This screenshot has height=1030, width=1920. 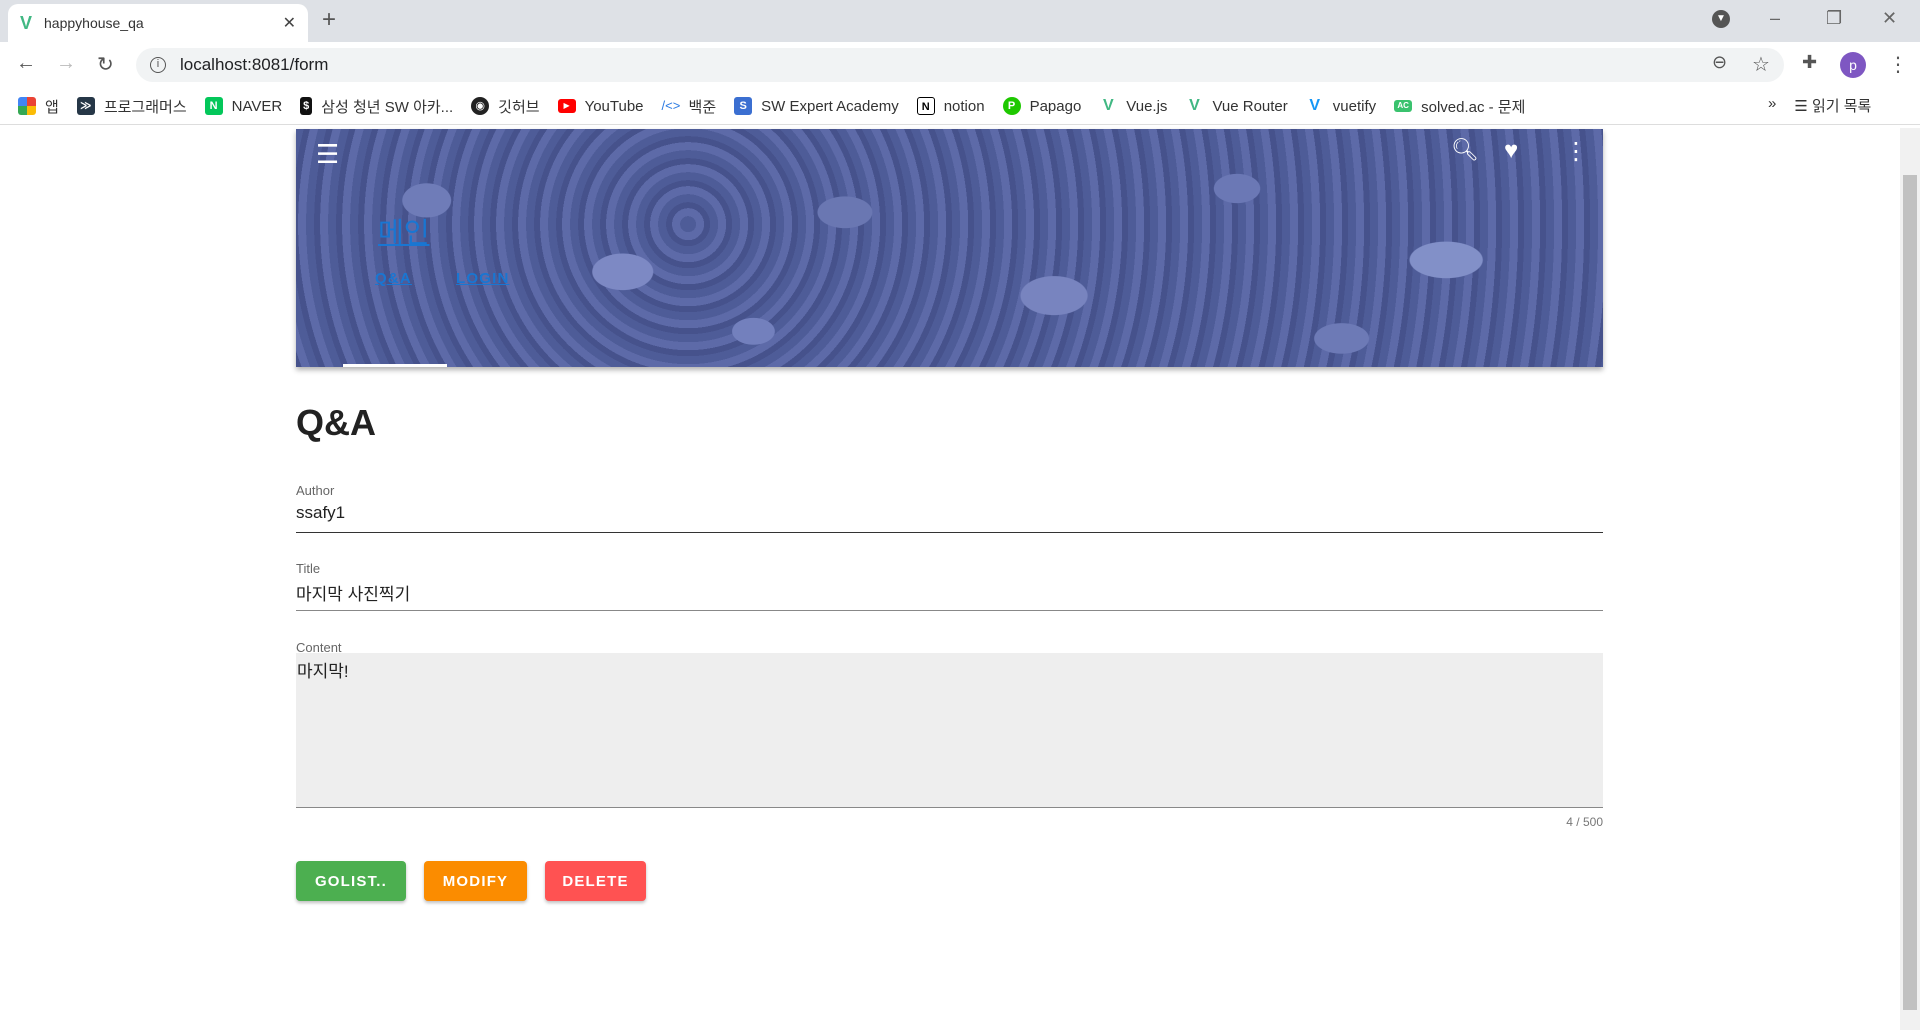 I want to click on forward-icon: →, so click(x=66, y=63).